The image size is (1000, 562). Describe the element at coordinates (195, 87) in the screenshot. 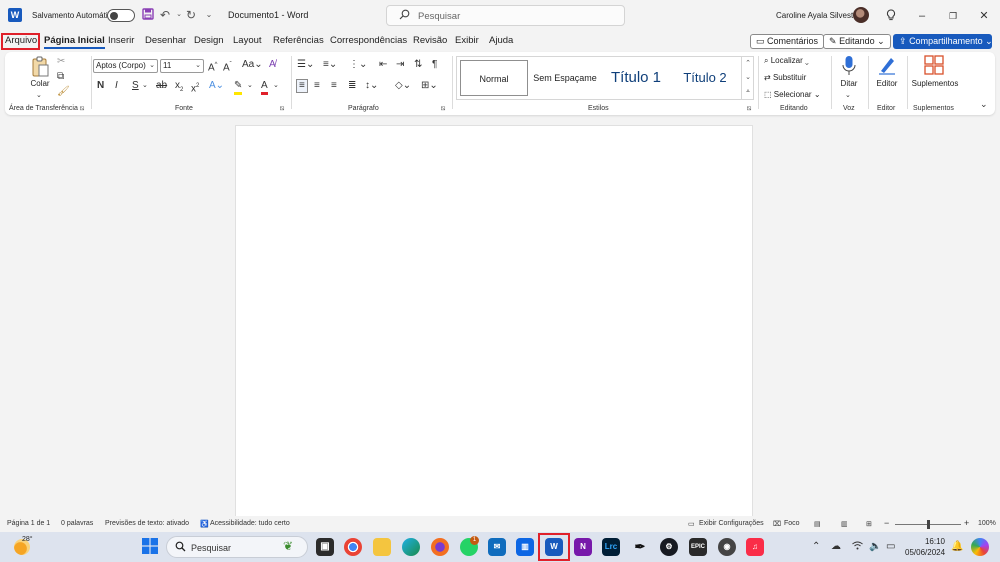

I see `superscript-icon: x2` at that location.